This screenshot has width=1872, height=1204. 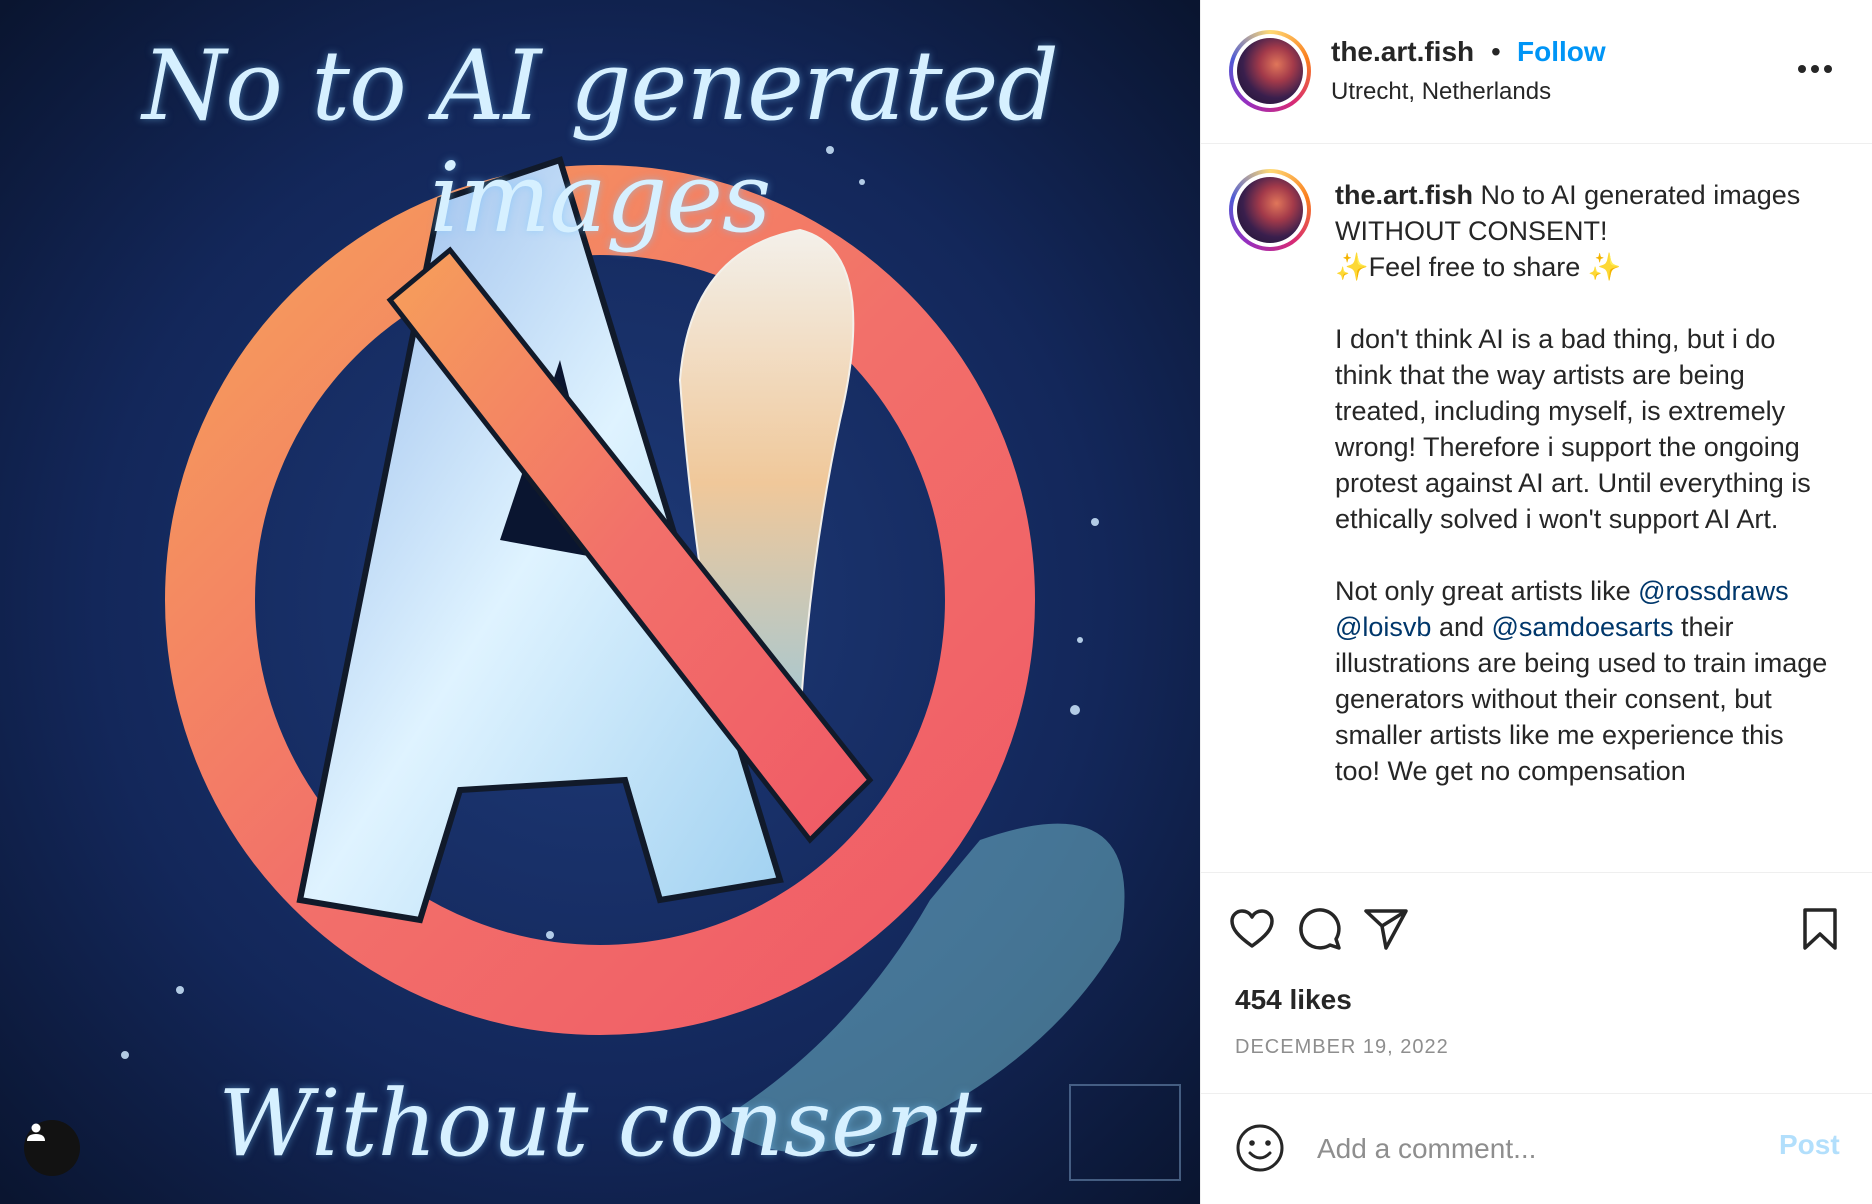 I want to click on person-icon, so click(x=36, y=1132).